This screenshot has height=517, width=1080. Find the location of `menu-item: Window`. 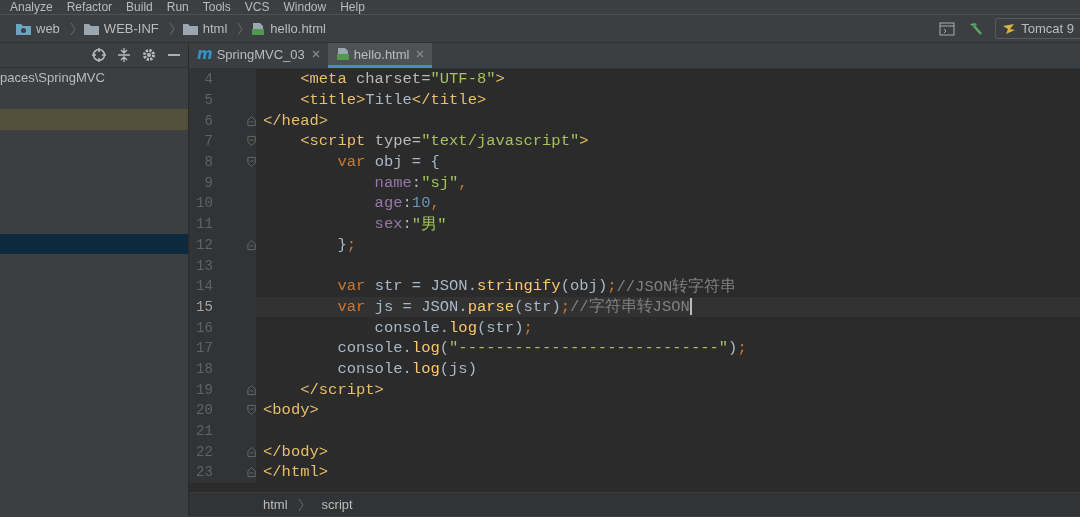

menu-item: Window is located at coordinates (305, 7).